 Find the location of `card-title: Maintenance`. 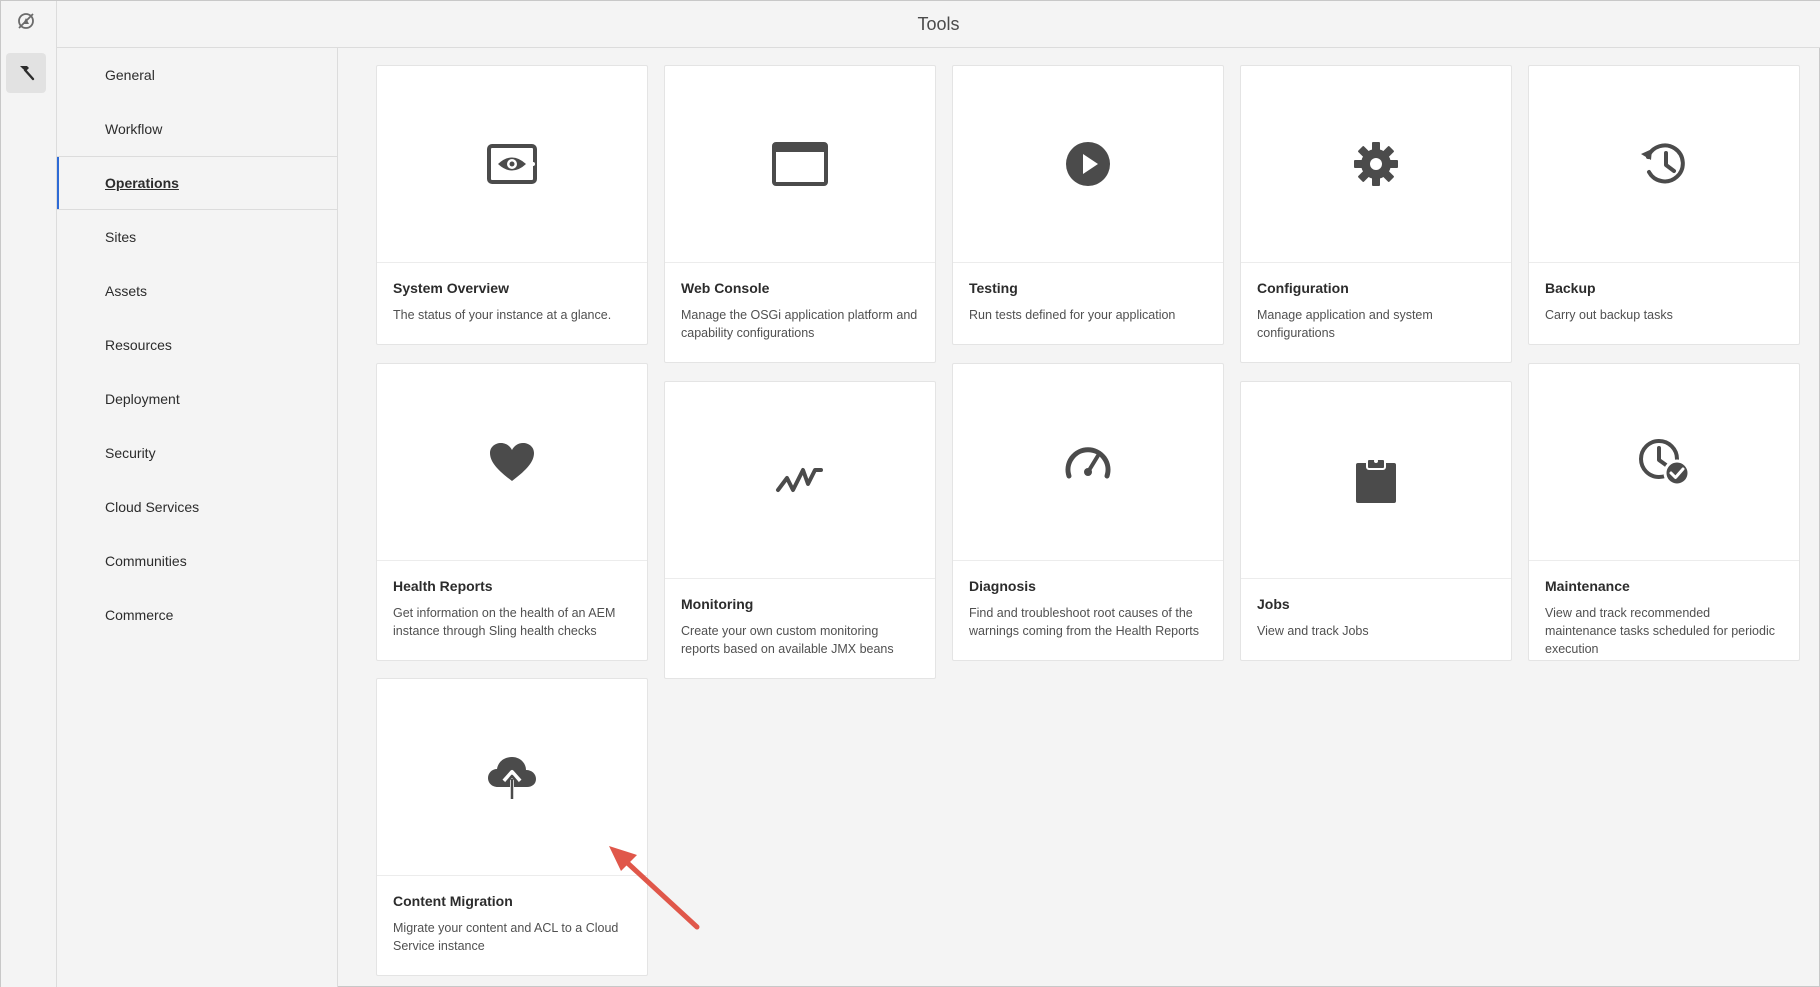

card-title: Maintenance is located at coordinates (1587, 586).